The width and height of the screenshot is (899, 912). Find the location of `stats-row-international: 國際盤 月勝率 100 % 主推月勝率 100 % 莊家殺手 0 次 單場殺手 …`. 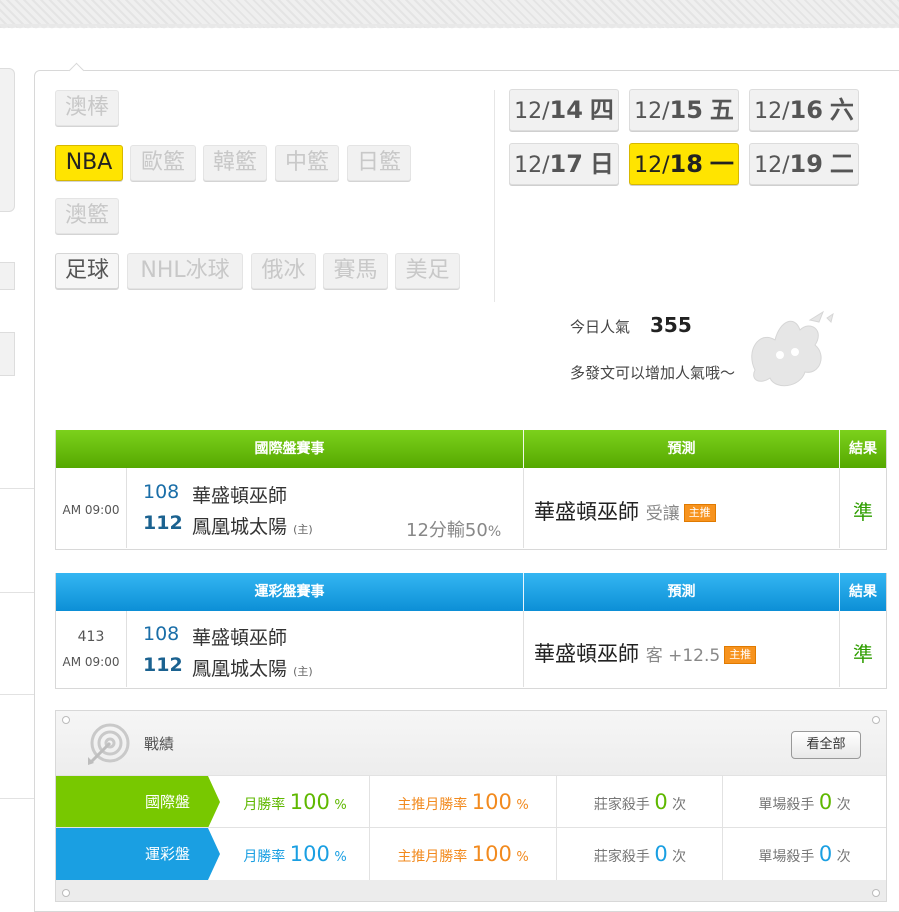

stats-row-international: 國際盤 月勝率 100 % 主推月勝率 100 % 莊家殺手 0 次 單場殺手 … is located at coordinates (471, 801).